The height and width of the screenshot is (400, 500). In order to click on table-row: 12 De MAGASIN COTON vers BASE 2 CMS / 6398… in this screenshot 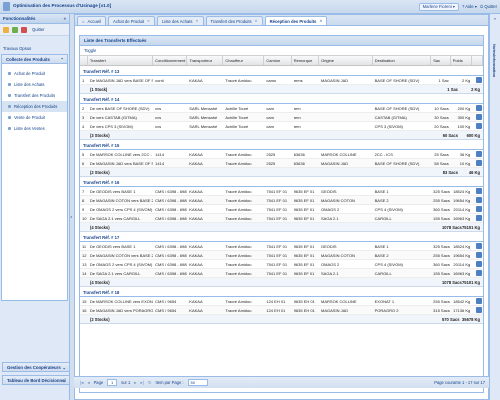, I will do `click(281, 255)`.